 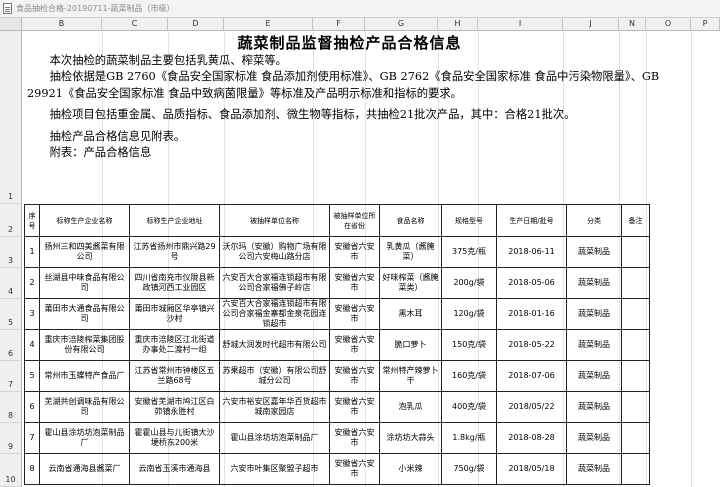 What do you see at coordinates (469, 252) in the screenshot?
I see `table-cell: 375克/瓶` at bounding box center [469, 252].